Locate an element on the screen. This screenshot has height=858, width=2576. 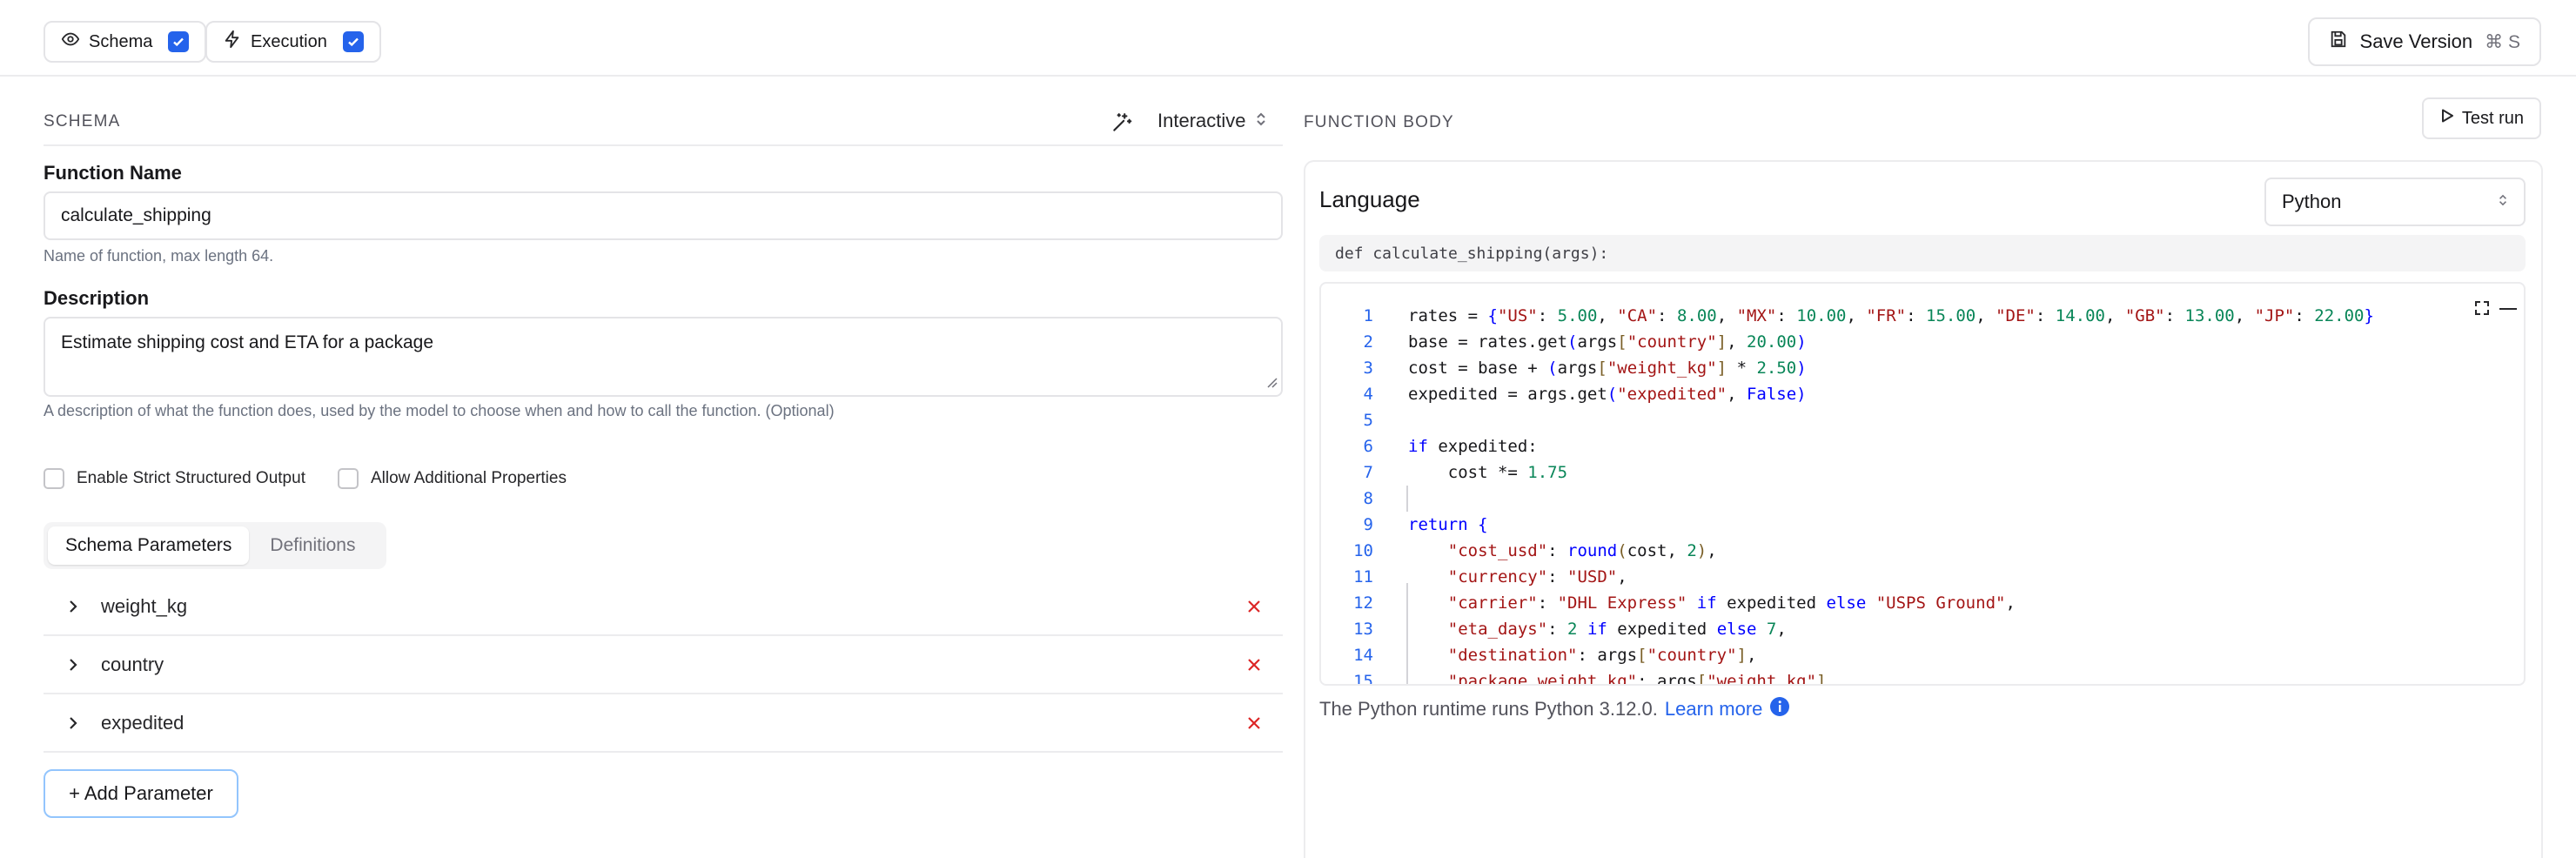
additional-properties-box is located at coordinates (349, 478).